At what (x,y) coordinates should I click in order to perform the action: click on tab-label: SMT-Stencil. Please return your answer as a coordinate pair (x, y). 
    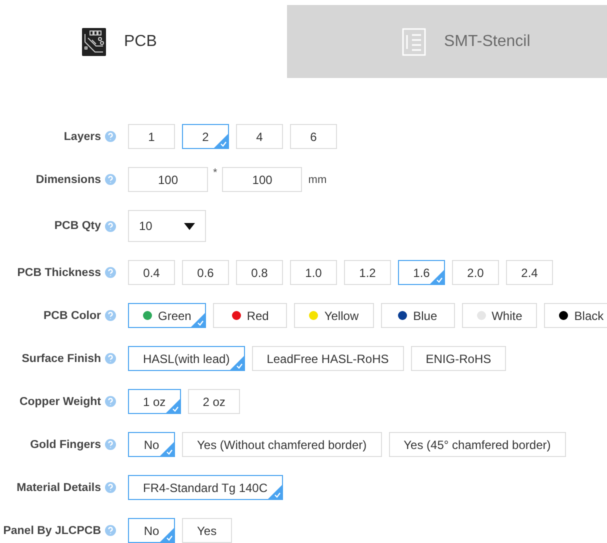
    Looking at the image, I should click on (487, 41).